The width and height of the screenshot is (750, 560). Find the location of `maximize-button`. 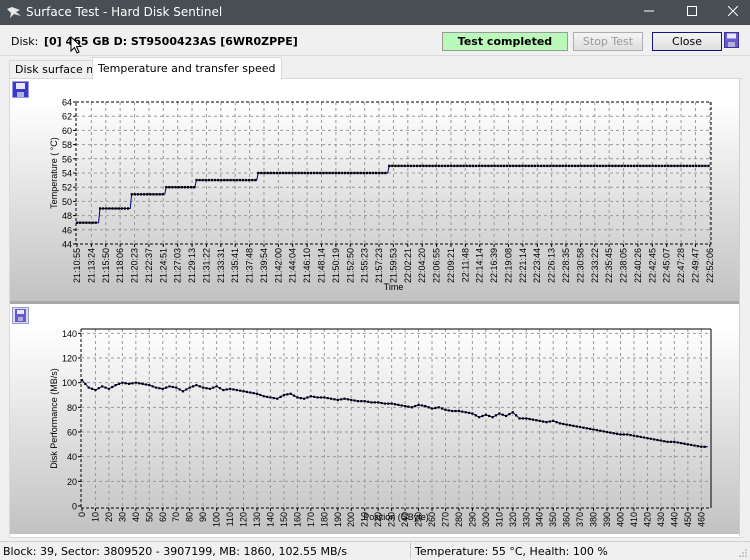

maximize-button is located at coordinates (692, 12).